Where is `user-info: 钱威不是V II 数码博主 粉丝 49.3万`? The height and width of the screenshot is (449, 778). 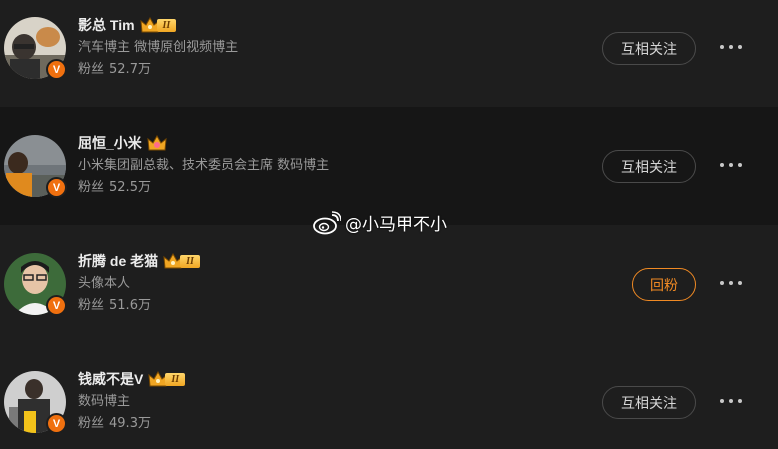
user-info: 钱威不是V II 数码博主 粉丝 49.3万 is located at coordinates (132, 401).